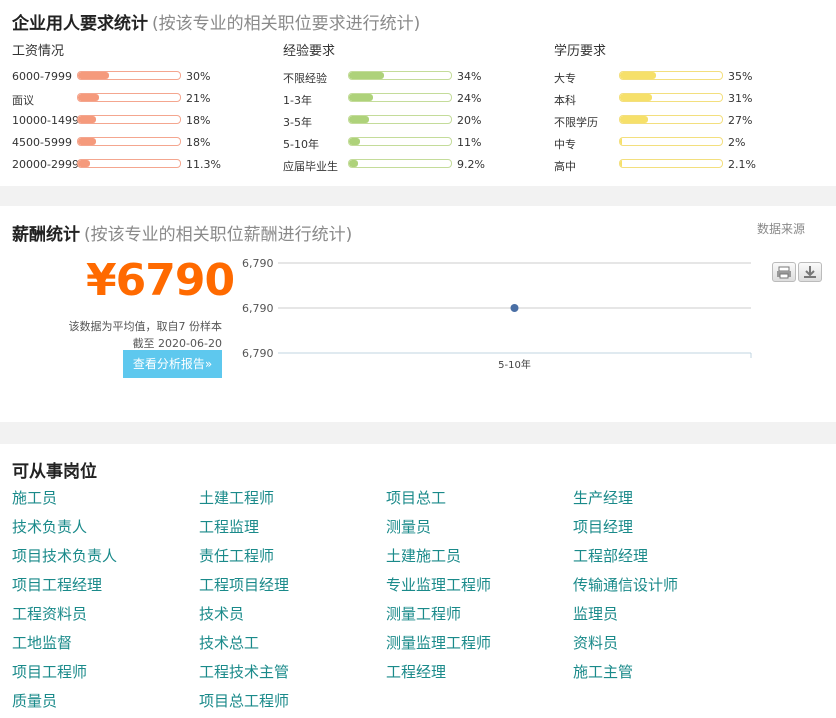  Describe the element at coordinates (57, 584) in the screenshot. I see `position-link: 项目工程经理` at that location.